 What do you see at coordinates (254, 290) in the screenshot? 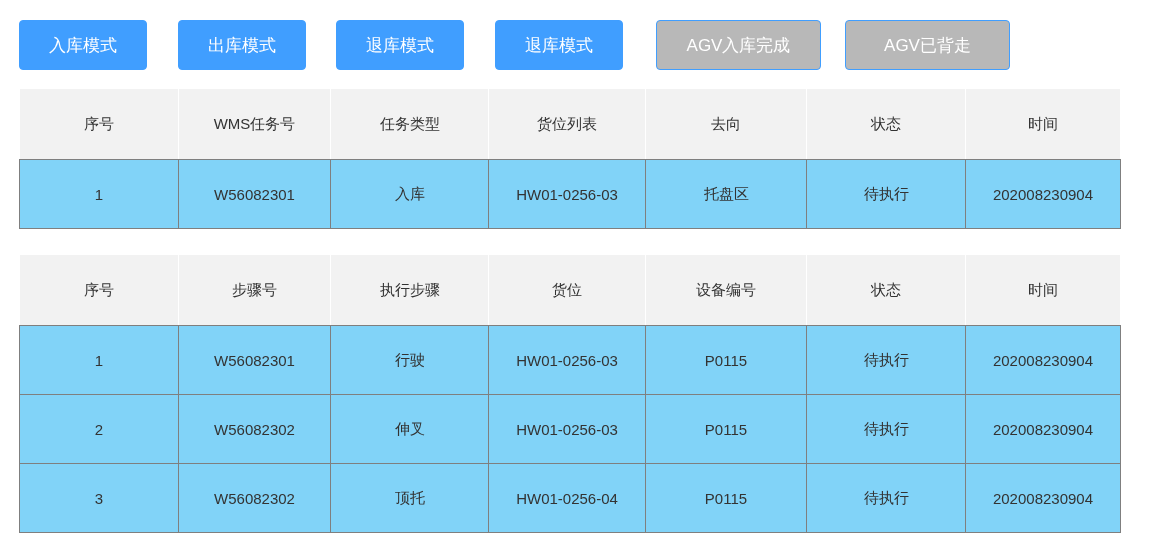
I see `column-header: 步骤号` at bounding box center [254, 290].